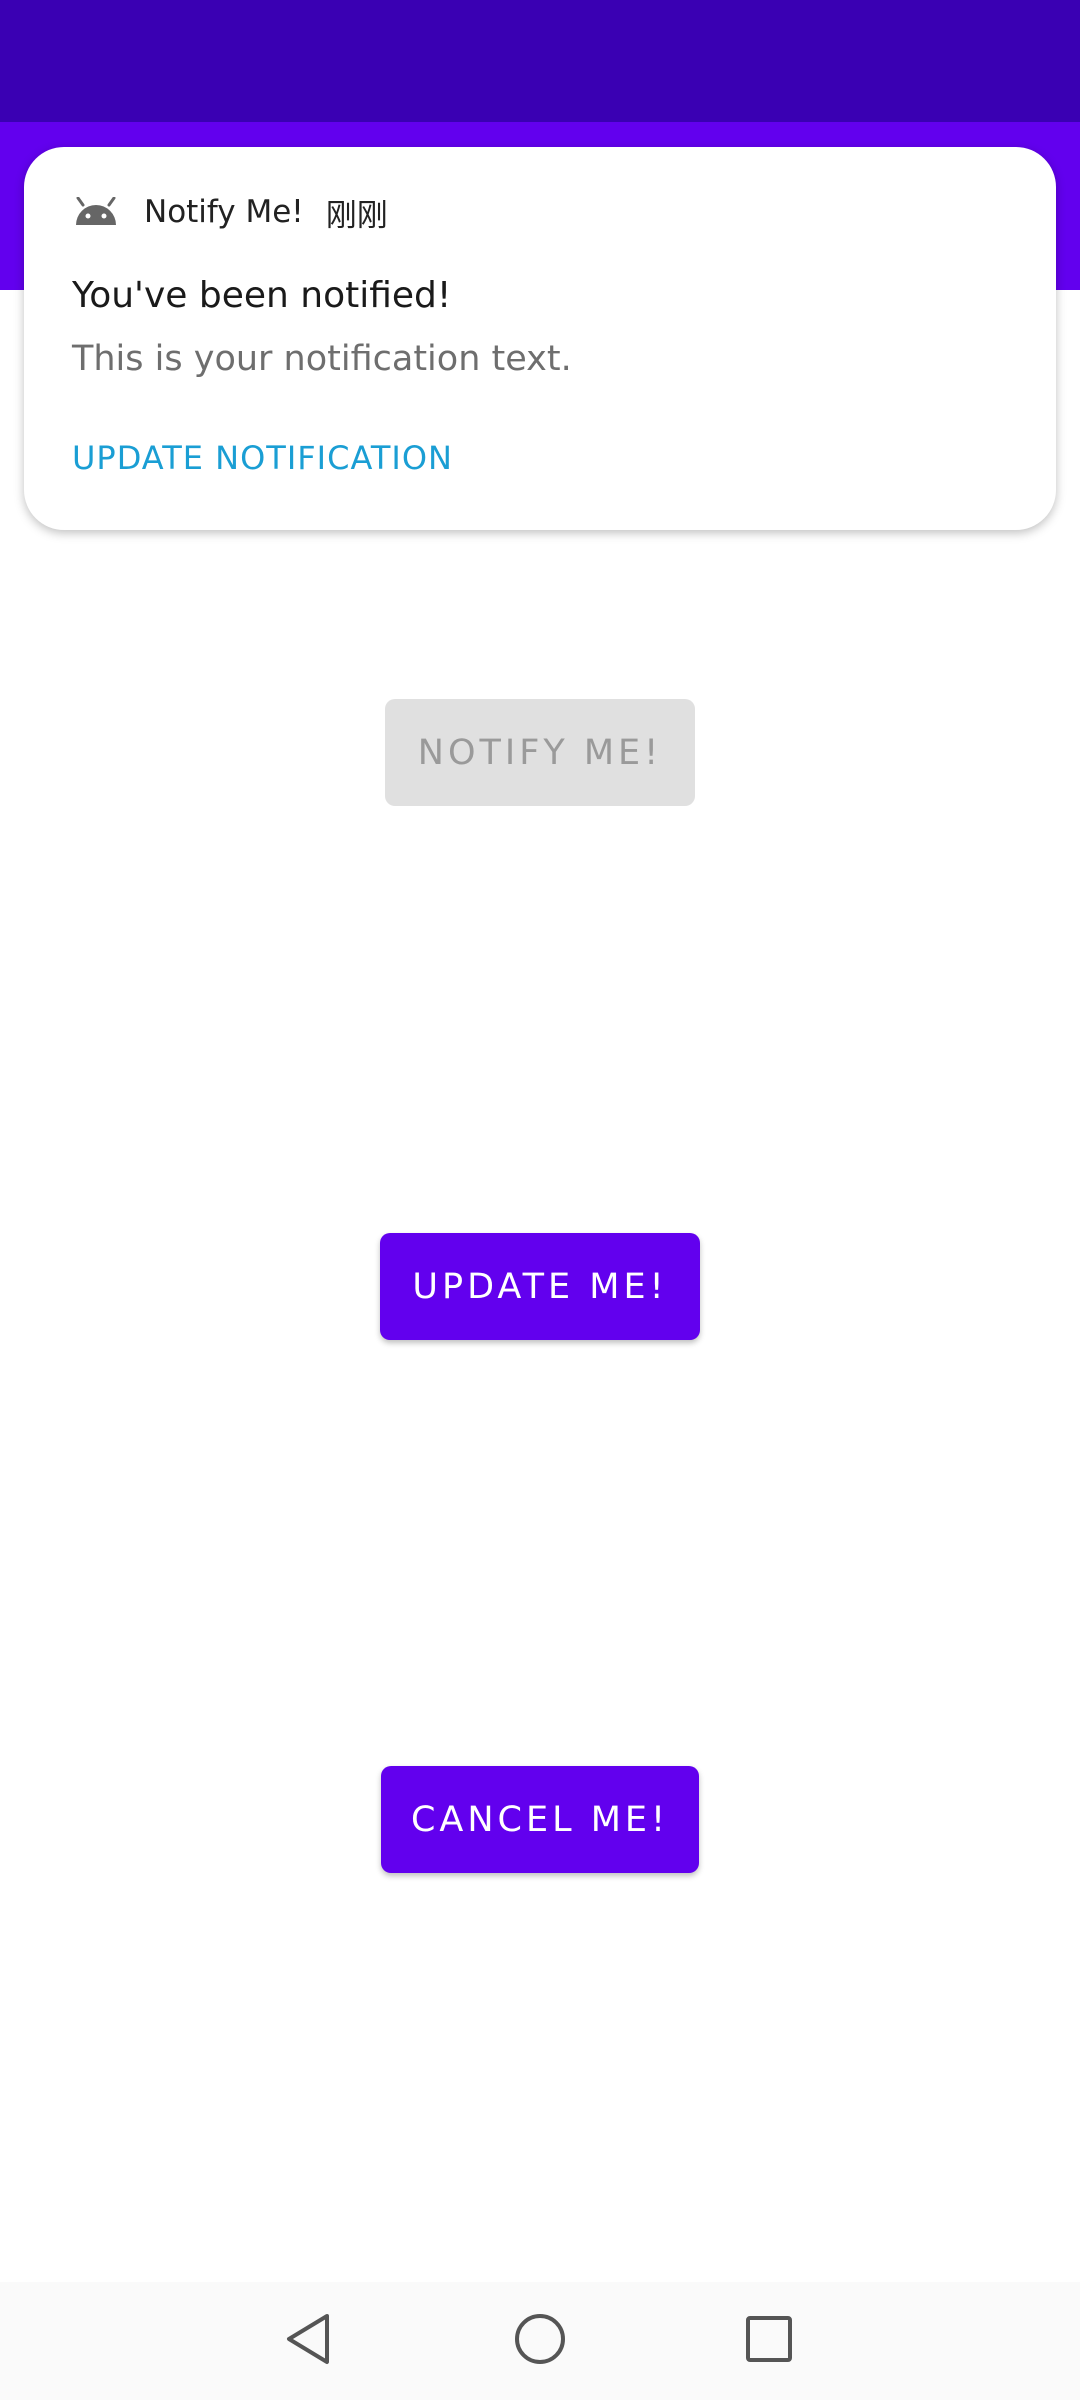 The height and width of the screenshot is (2400, 1080). I want to click on recents-icon, so click(769, 2341).